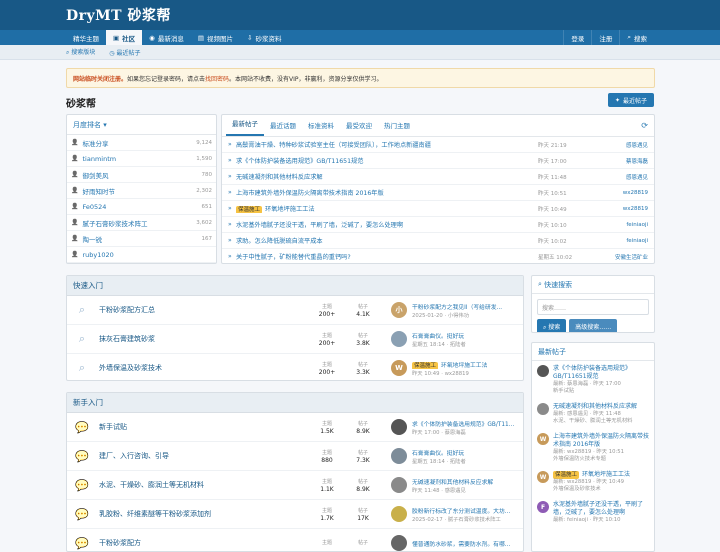 The height and width of the screenshot is (552, 720). I want to click on last-post-title: 环氧地坪施工工法, so click(464, 366).